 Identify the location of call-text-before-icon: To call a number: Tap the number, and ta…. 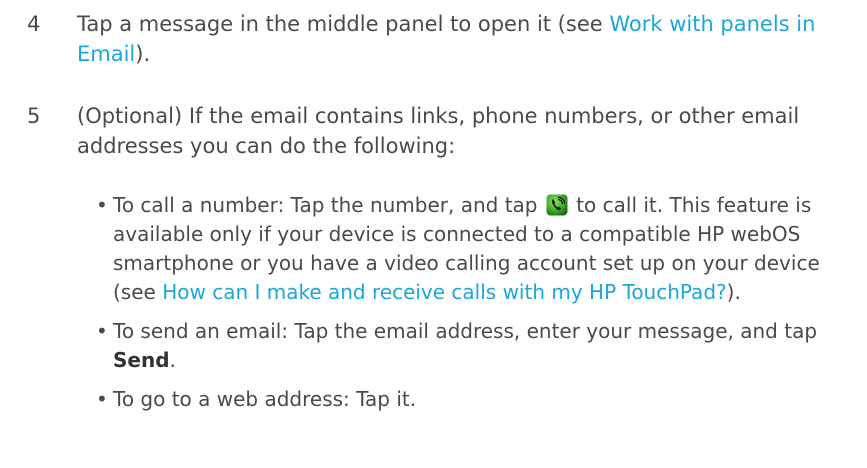
(328, 205).